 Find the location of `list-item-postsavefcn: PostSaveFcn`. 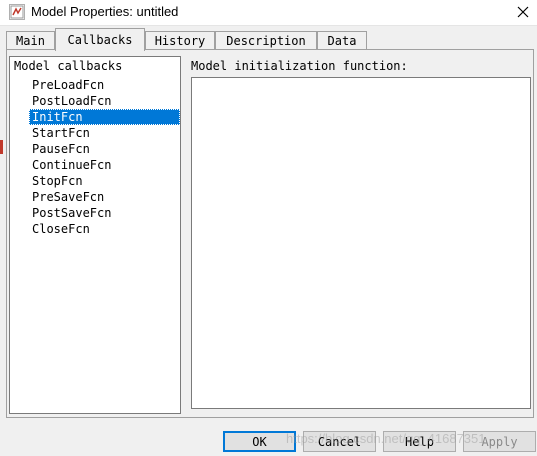

list-item-postsavefcn: PostSaveFcn is located at coordinates (104, 213).